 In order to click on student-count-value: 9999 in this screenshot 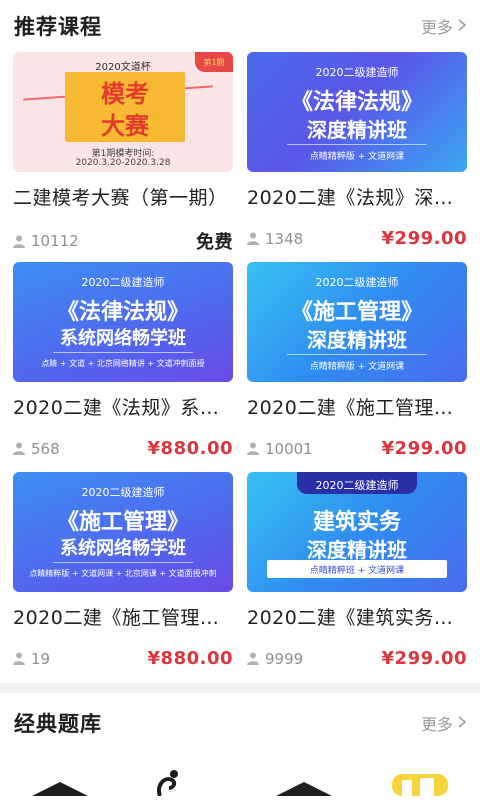, I will do `click(284, 658)`.